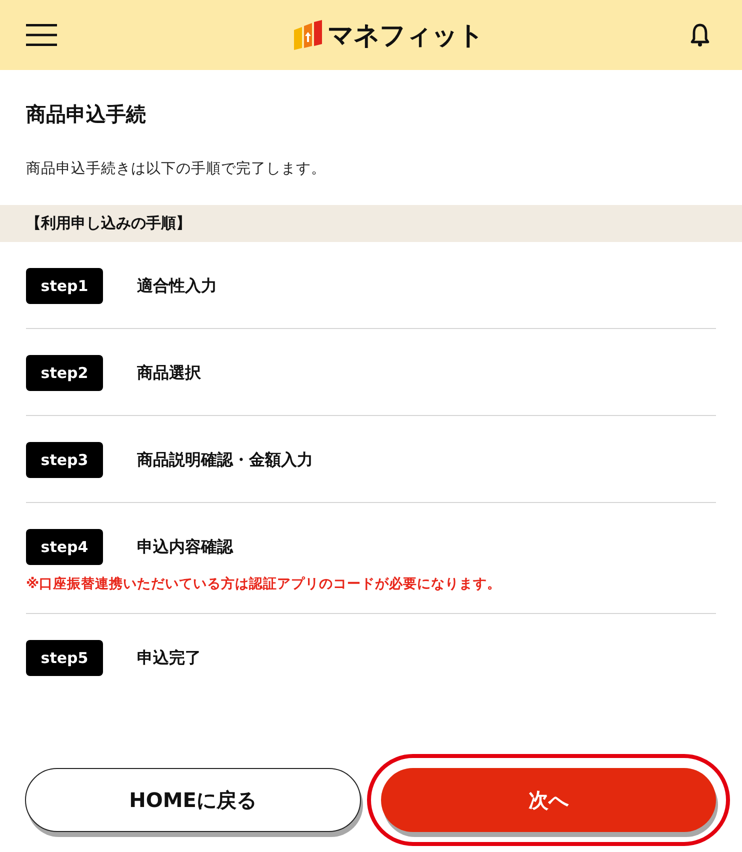 The height and width of the screenshot is (852, 742). I want to click on step-label: 商品説明確認・金額入力, so click(225, 460).